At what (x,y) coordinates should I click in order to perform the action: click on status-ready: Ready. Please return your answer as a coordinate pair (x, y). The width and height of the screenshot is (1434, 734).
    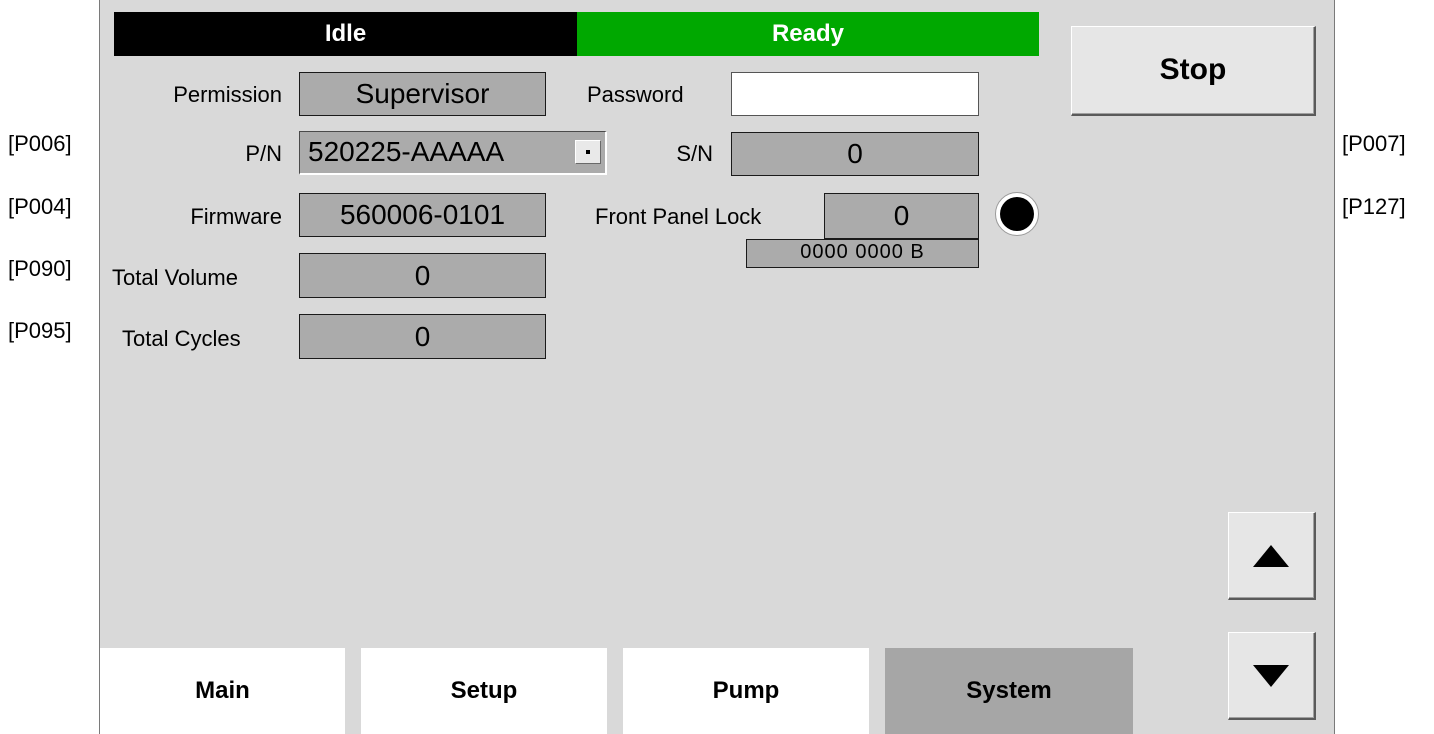
    Looking at the image, I should click on (808, 34).